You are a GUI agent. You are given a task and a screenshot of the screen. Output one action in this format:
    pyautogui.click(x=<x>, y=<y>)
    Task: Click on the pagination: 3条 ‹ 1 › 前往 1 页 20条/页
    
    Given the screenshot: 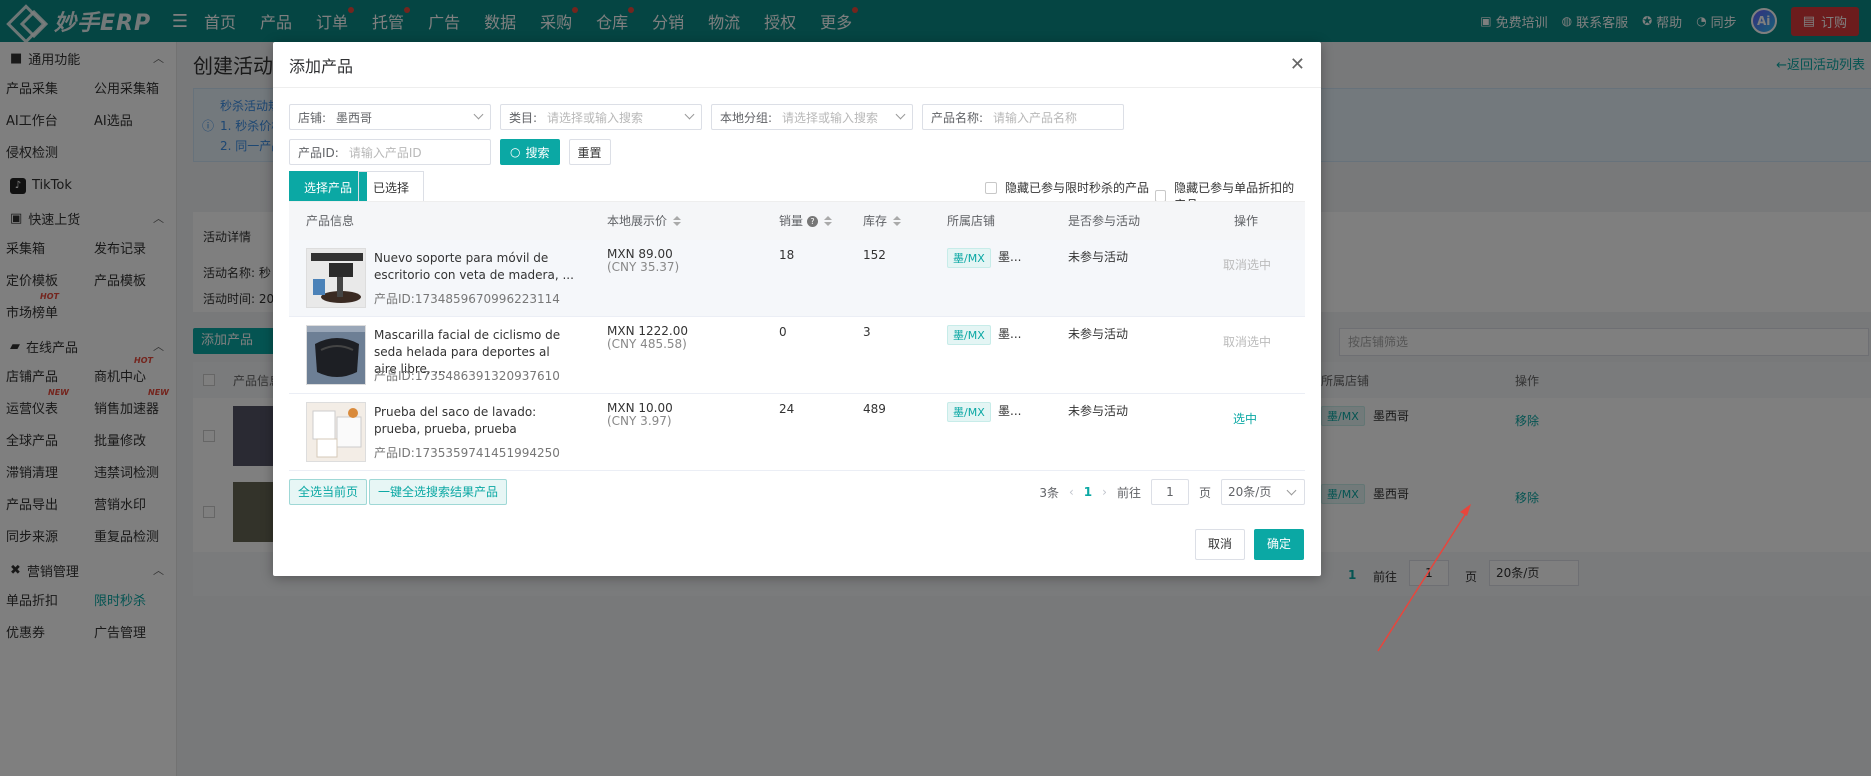 What is the action you would take?
    pyautogui.click(x=1172, y=492)
    